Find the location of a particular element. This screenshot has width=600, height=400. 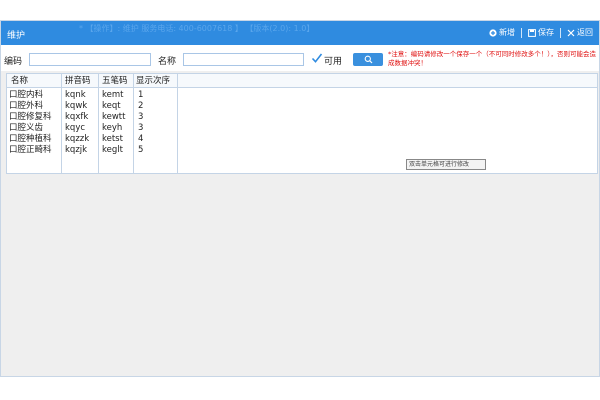

save-button: 保存 is located at coordinates (541, 32).